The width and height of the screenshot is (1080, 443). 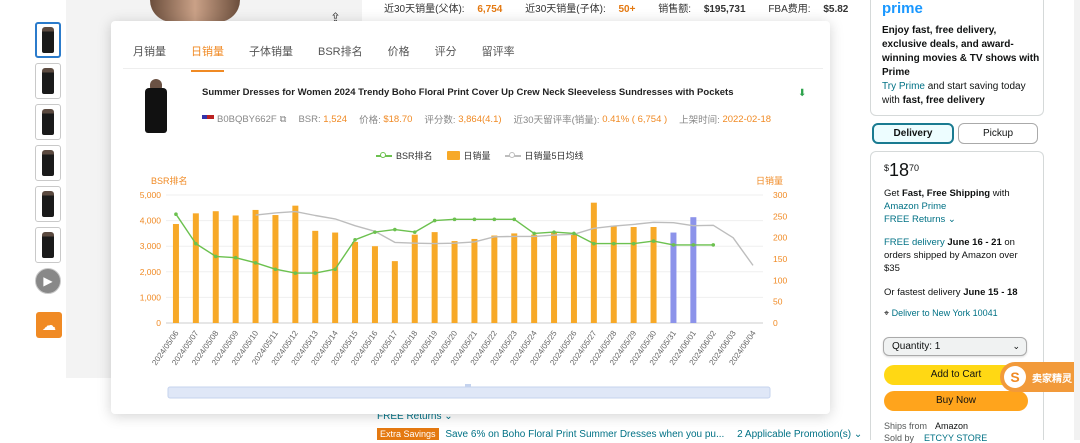 What do you see at coordinates (169, 180) in the screenshot?
I see `left-axis-label: BSR排名` at bounding box center [169, 180].